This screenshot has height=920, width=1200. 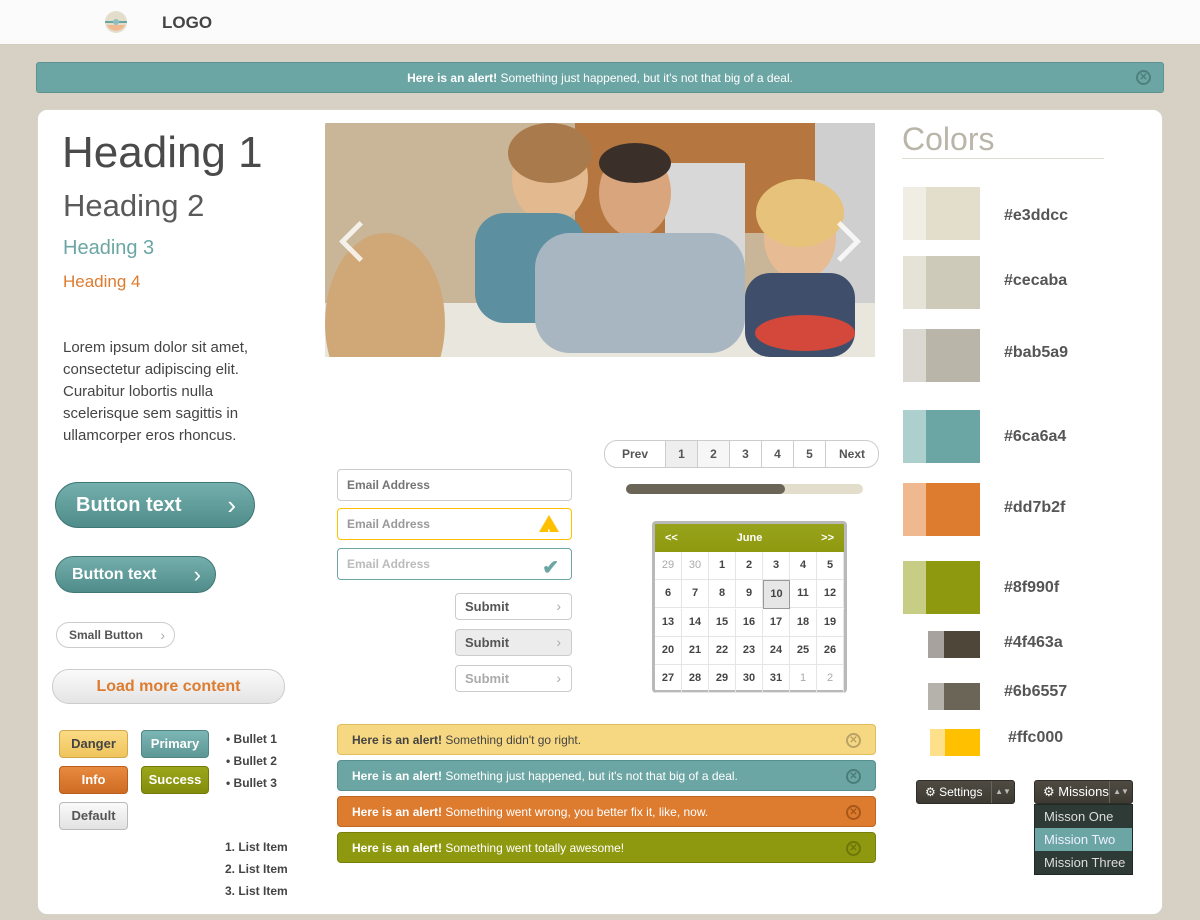 I want to click on danger-tag: Danger, so click(x=93, y=744).